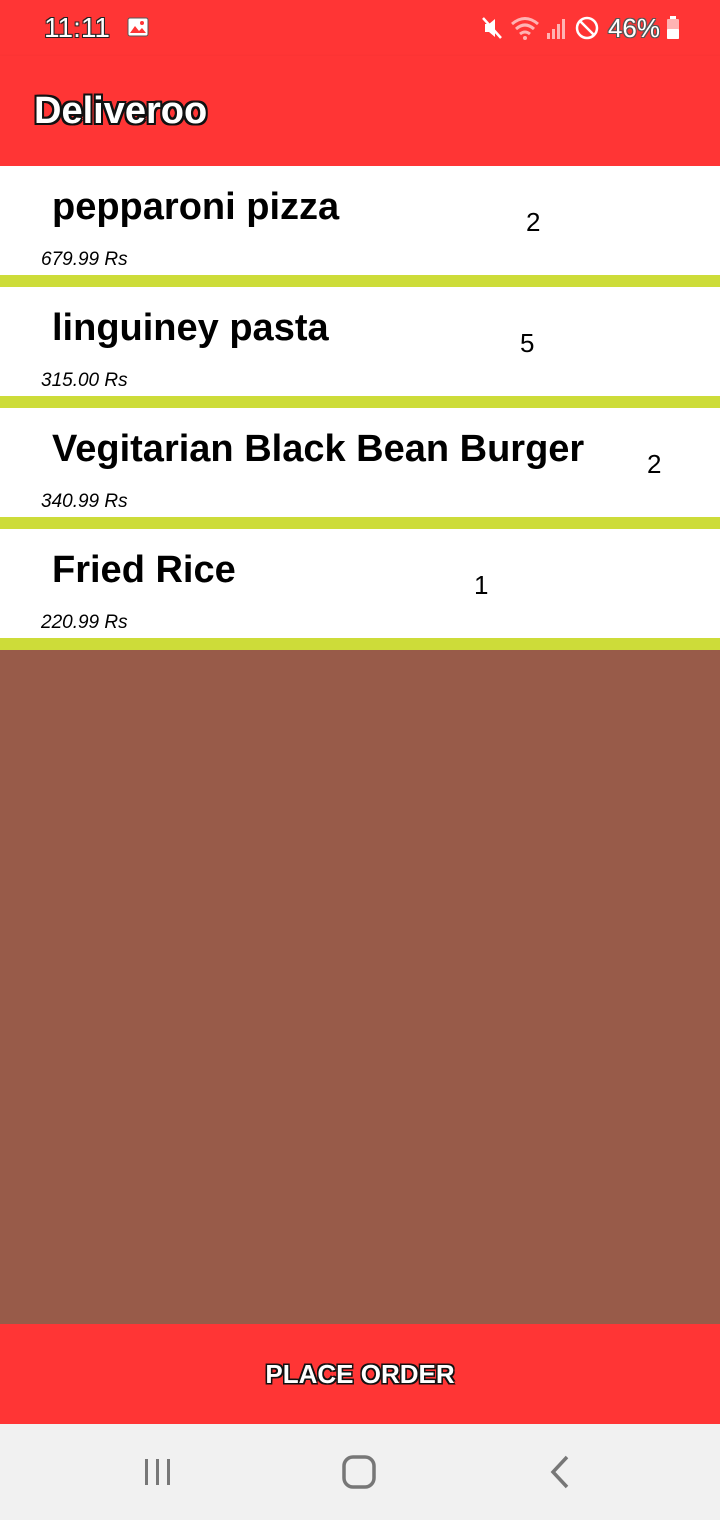 The height and width of the screenshot is (1520, 720). I want to click on app-bar: Deliveroo, so click(360, 111).